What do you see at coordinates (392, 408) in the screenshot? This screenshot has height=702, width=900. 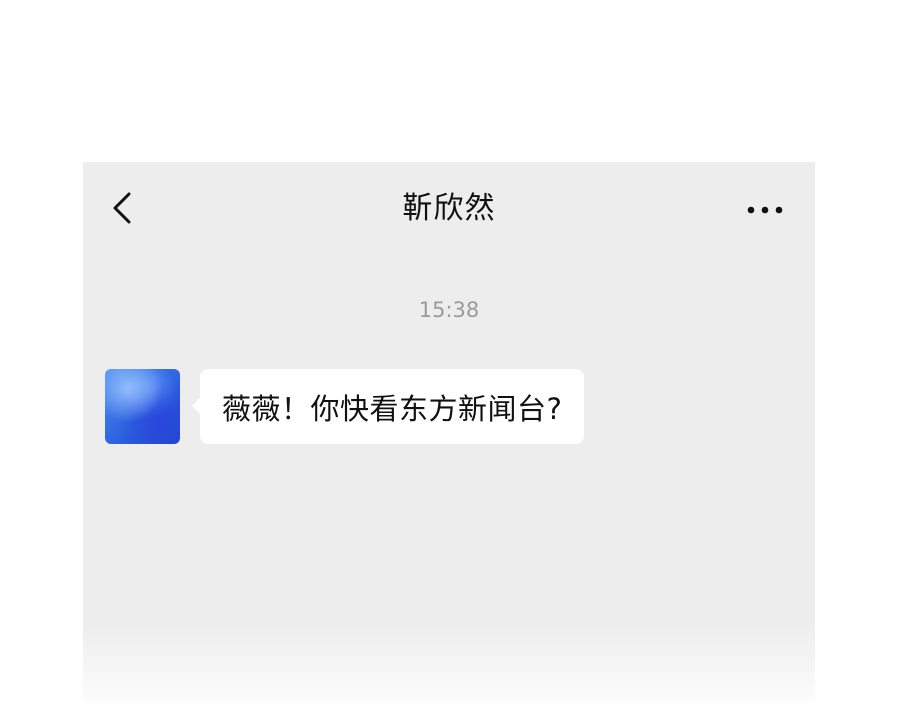 I see `message-text: 薇薇！你快看东方新闻台?` at bounding box center [392, 408].